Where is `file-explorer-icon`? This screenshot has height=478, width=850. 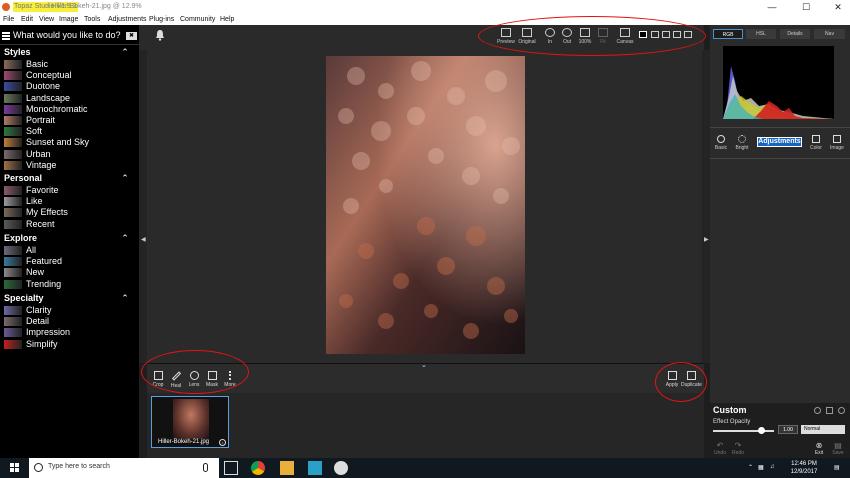
file-explorer-icon is located at coordinates (287, 468).